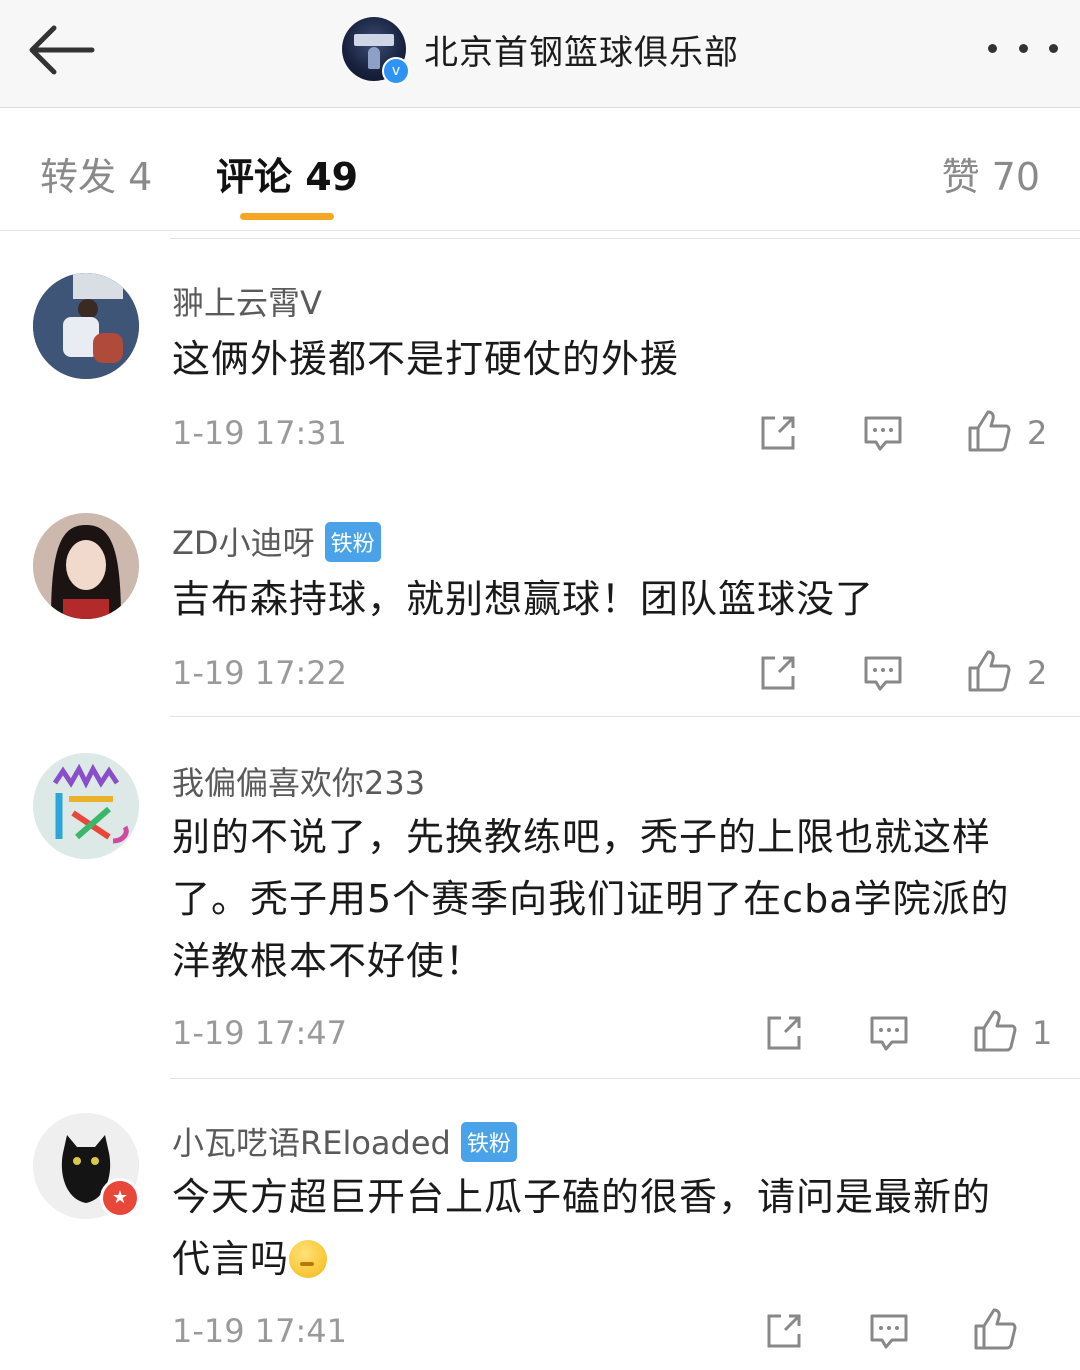 This screenshot has width=1080, height=1370. What do you see at coordinates (243, 543) in the screenshot?
I see `comment-username: ZD小迪呀` at bounding box center [243, 543].